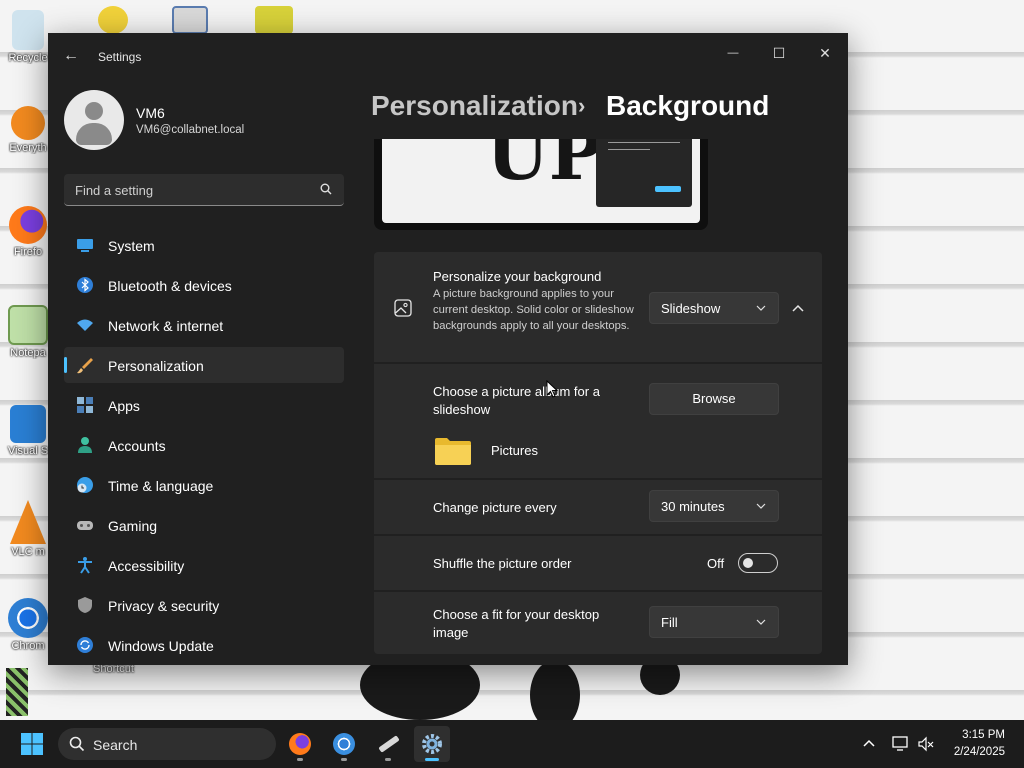  What do you see at coordinates (166, 326) in the screenshot?
I see `sidebar-item-label: Network & internet` at bounding box center [166, 326].